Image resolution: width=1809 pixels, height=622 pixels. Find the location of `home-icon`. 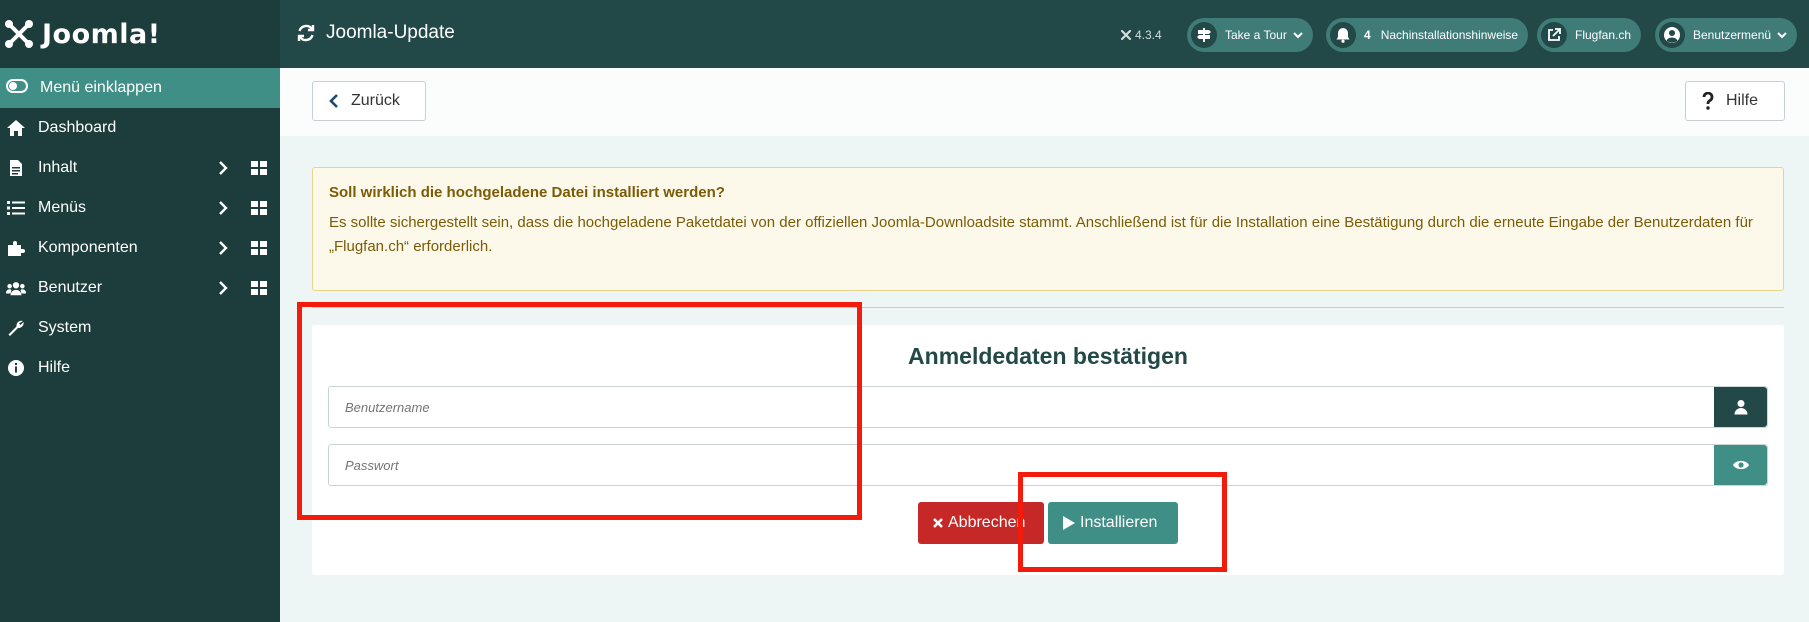

home-icon is located at coordinates (16, 128).